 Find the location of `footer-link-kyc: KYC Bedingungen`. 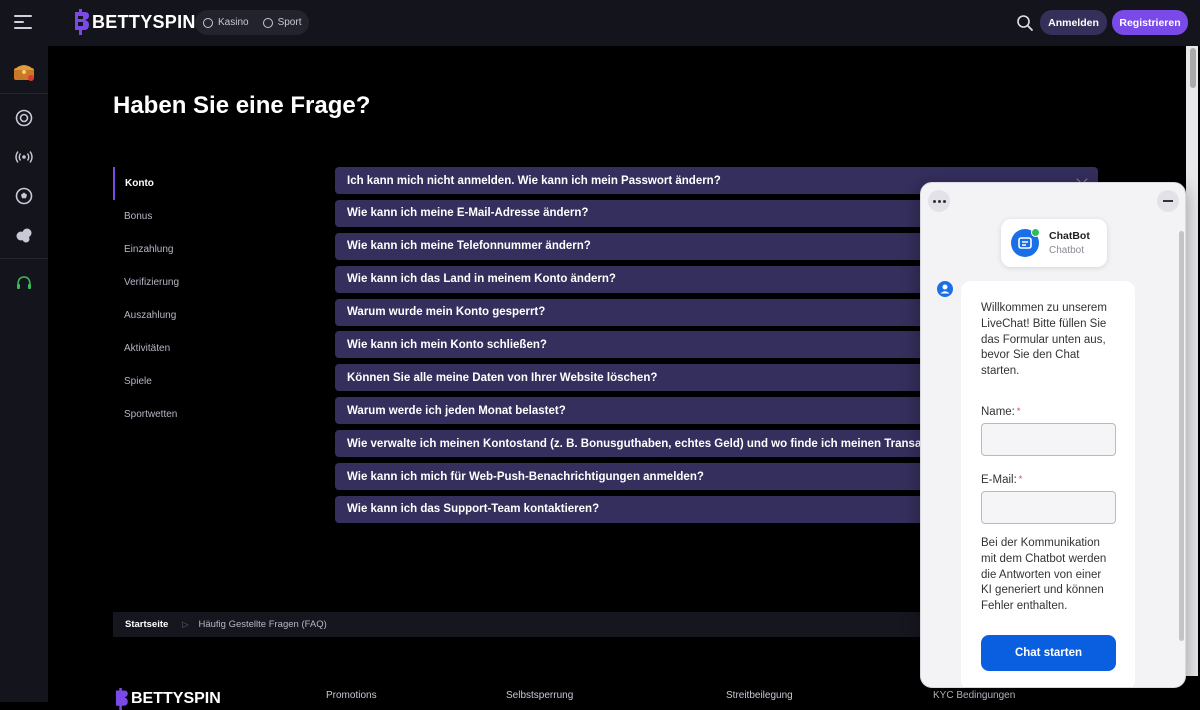

footer-link-kyc: KYC Bedingungen is located at coordinates (974, 695).